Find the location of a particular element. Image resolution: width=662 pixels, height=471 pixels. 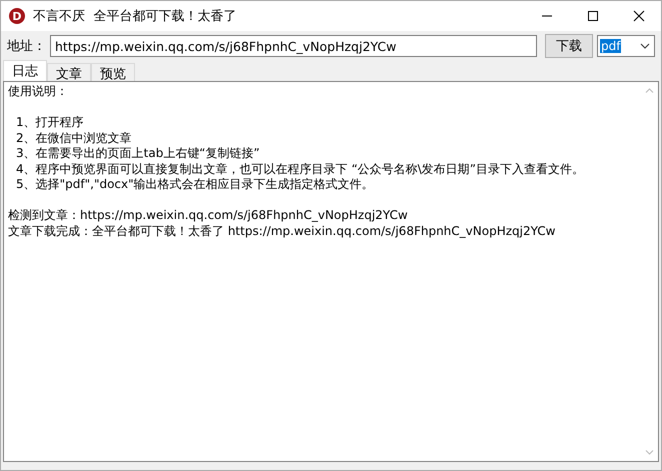

download-button: 下载 is located at coordinates (569, 46).